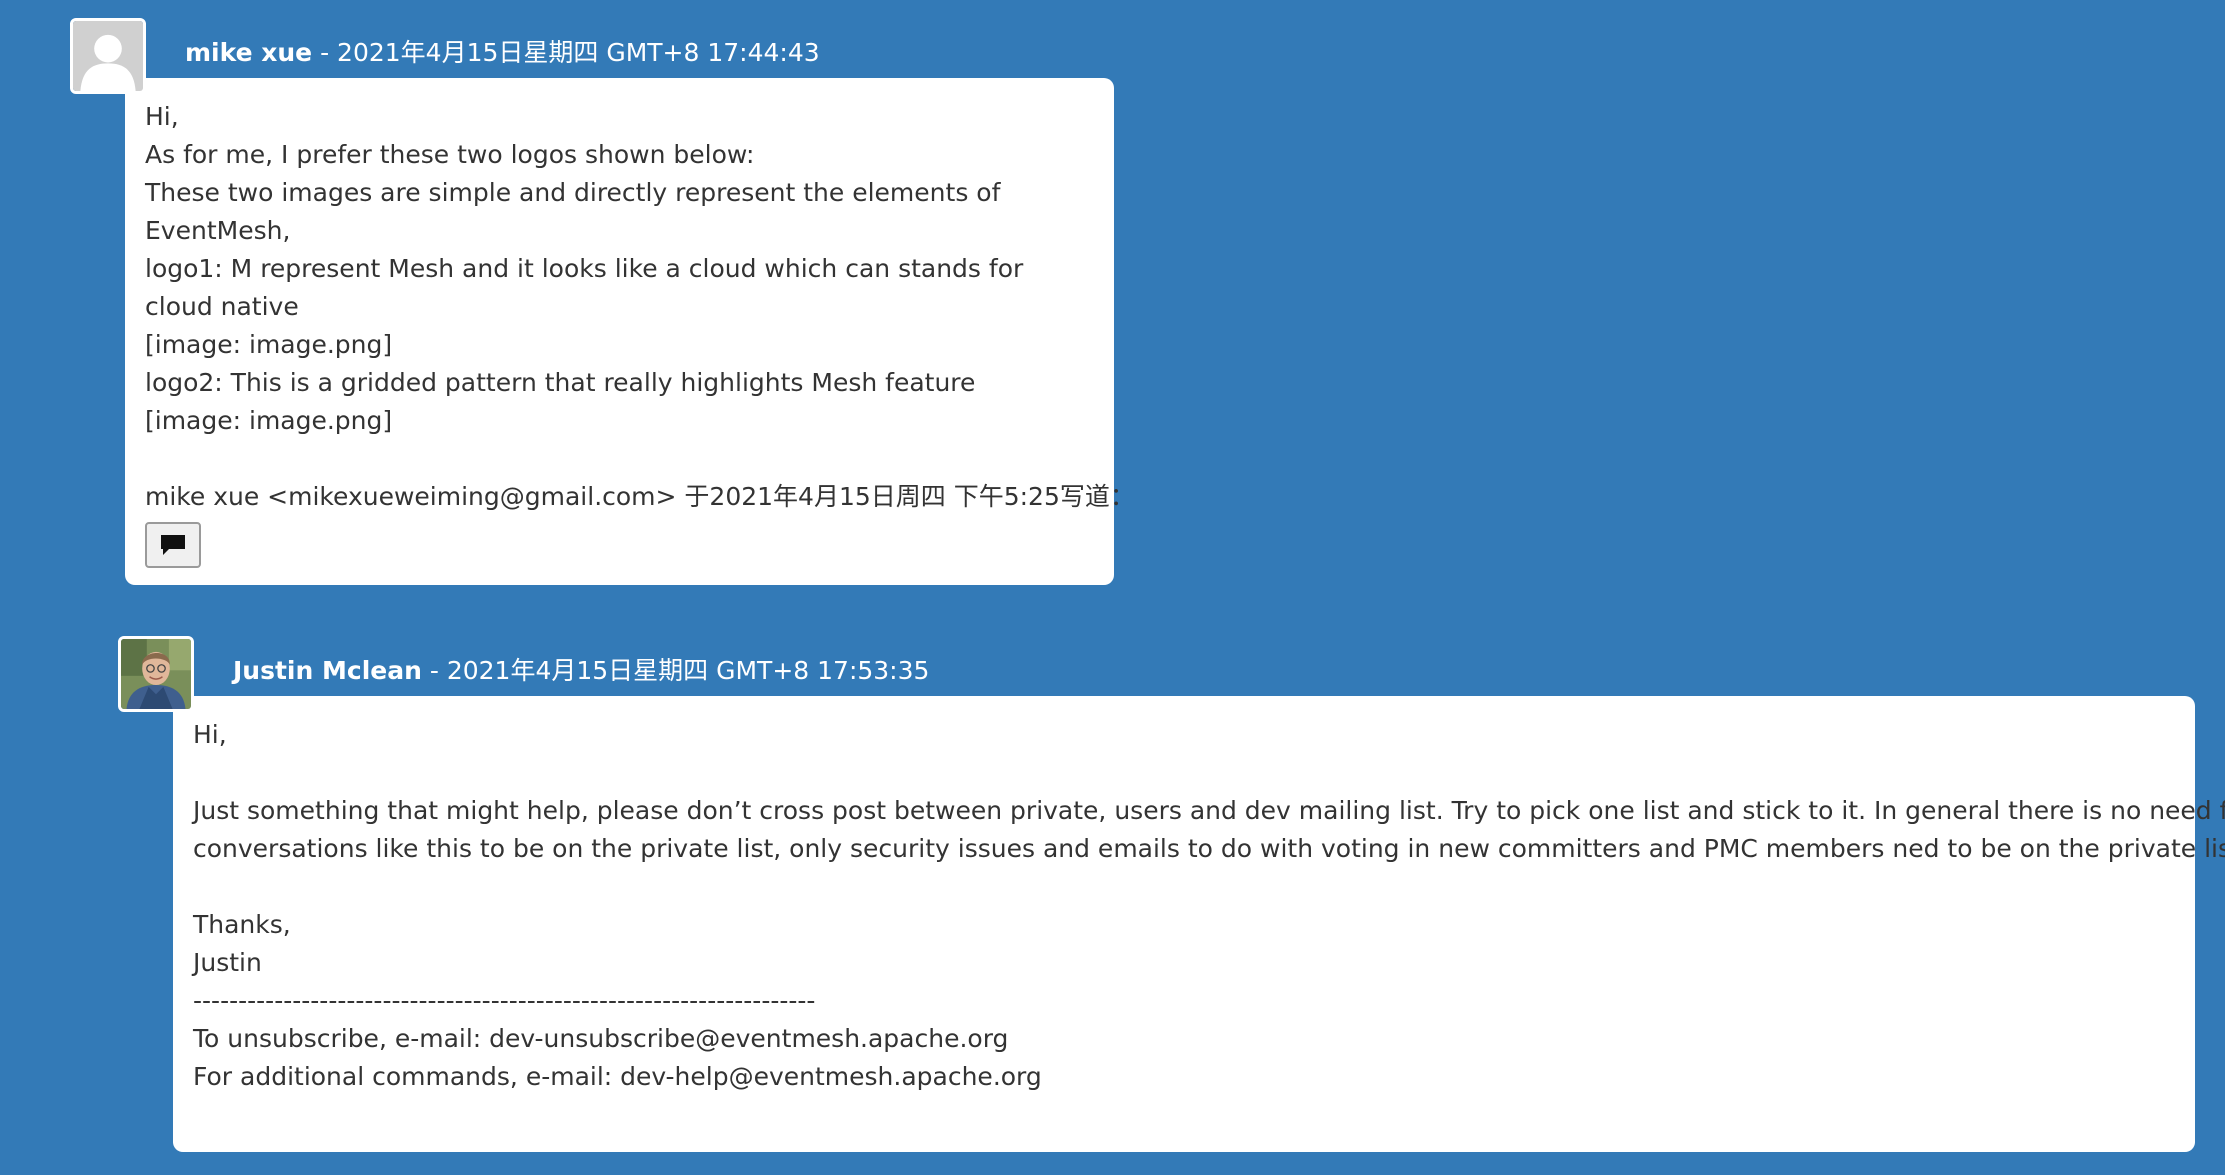  Describe the element at coordinates (688, 670) in the screenshot. I see `message-date: 2021年4月15日星期四 GMT+8 17:53:35` at that location.